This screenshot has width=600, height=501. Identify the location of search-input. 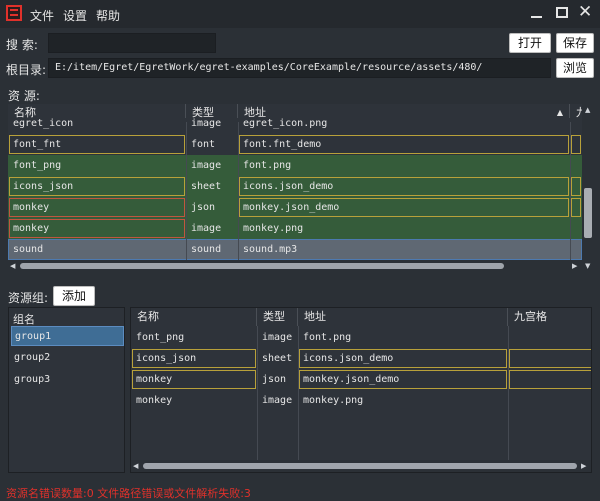
(132, 43).